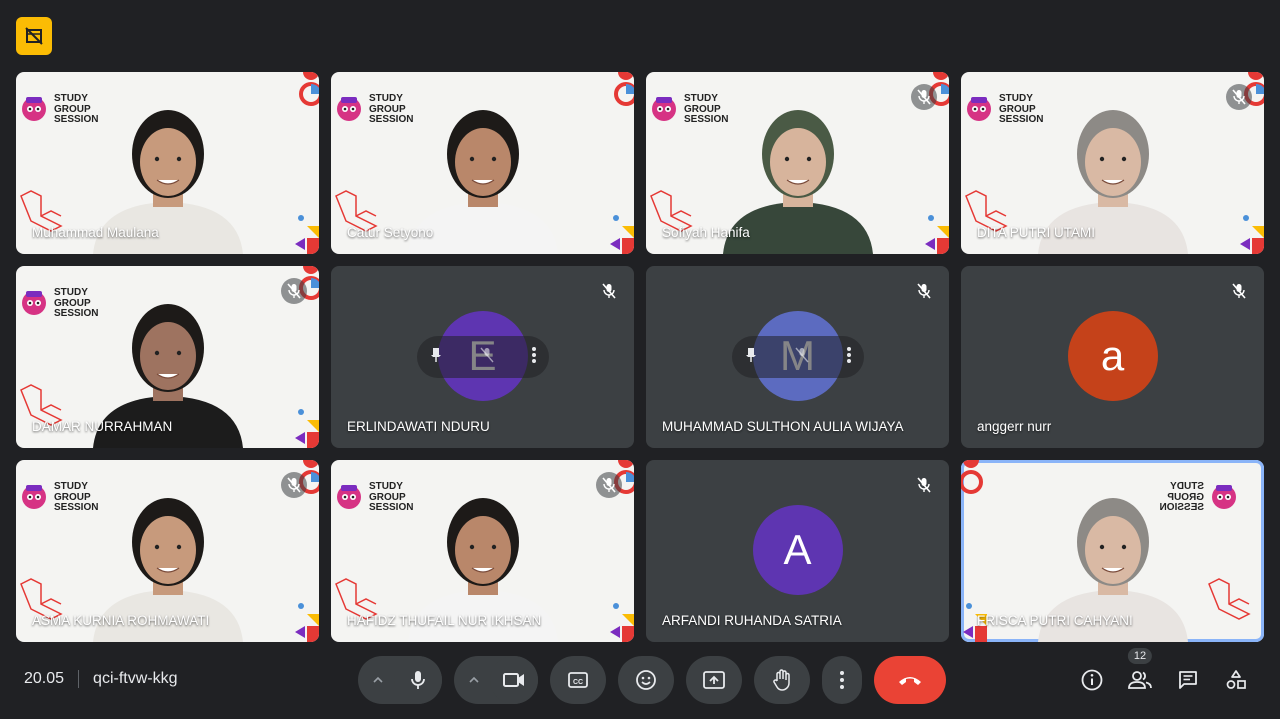 The height and width of the screenshot is (719, 1280). Describe the element at coordinates (1140, 680) in the screenshot. I see `people-icon` at that location.